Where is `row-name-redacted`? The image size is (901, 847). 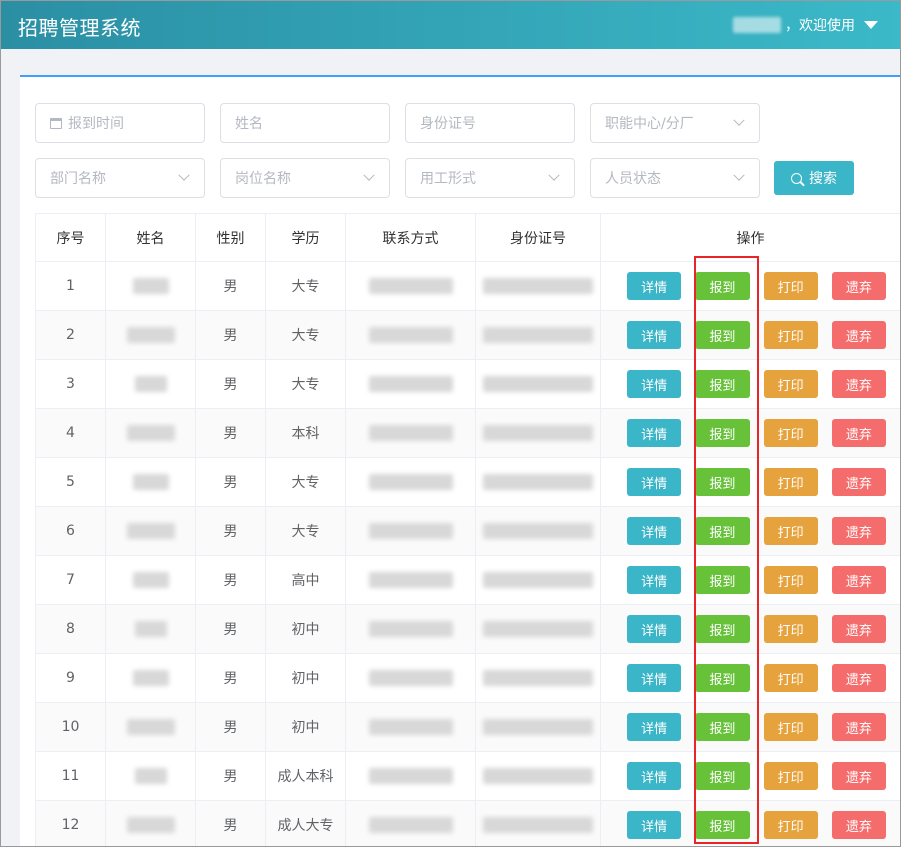
row-name-redacted is located at coordinates (150, 727).